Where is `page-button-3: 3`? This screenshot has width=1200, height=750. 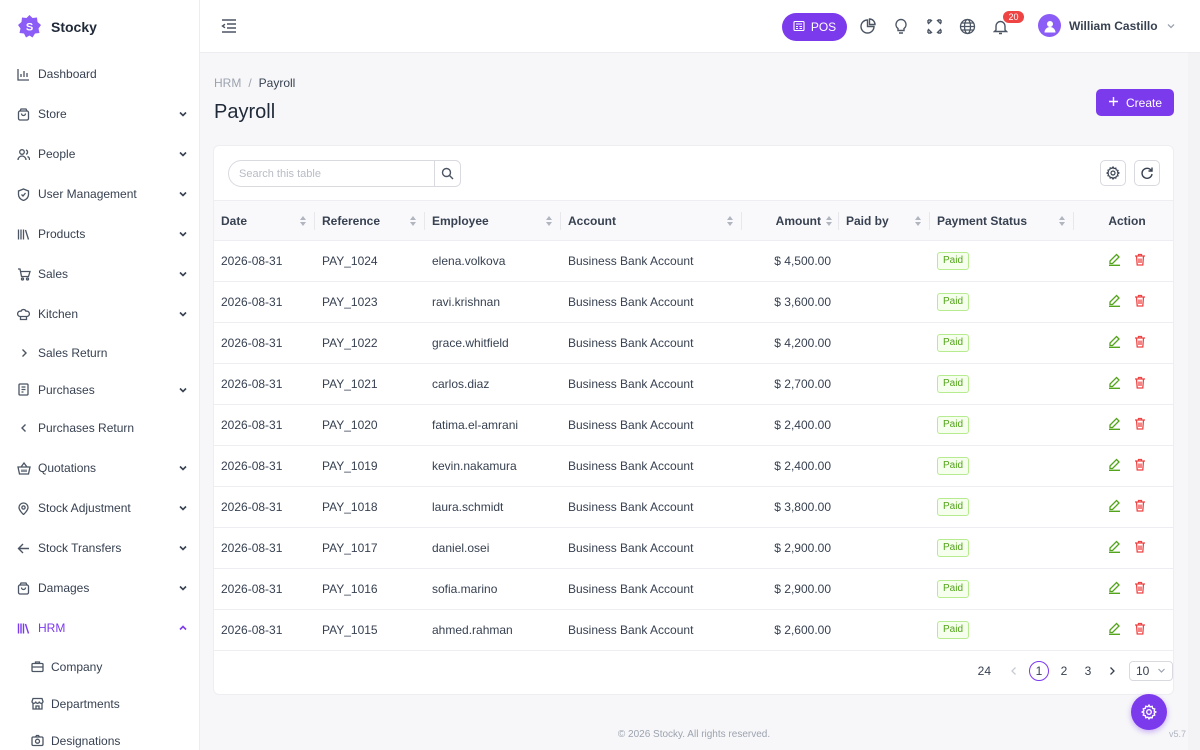
page-button-3: 3 is located at coordinates (1088, 671).